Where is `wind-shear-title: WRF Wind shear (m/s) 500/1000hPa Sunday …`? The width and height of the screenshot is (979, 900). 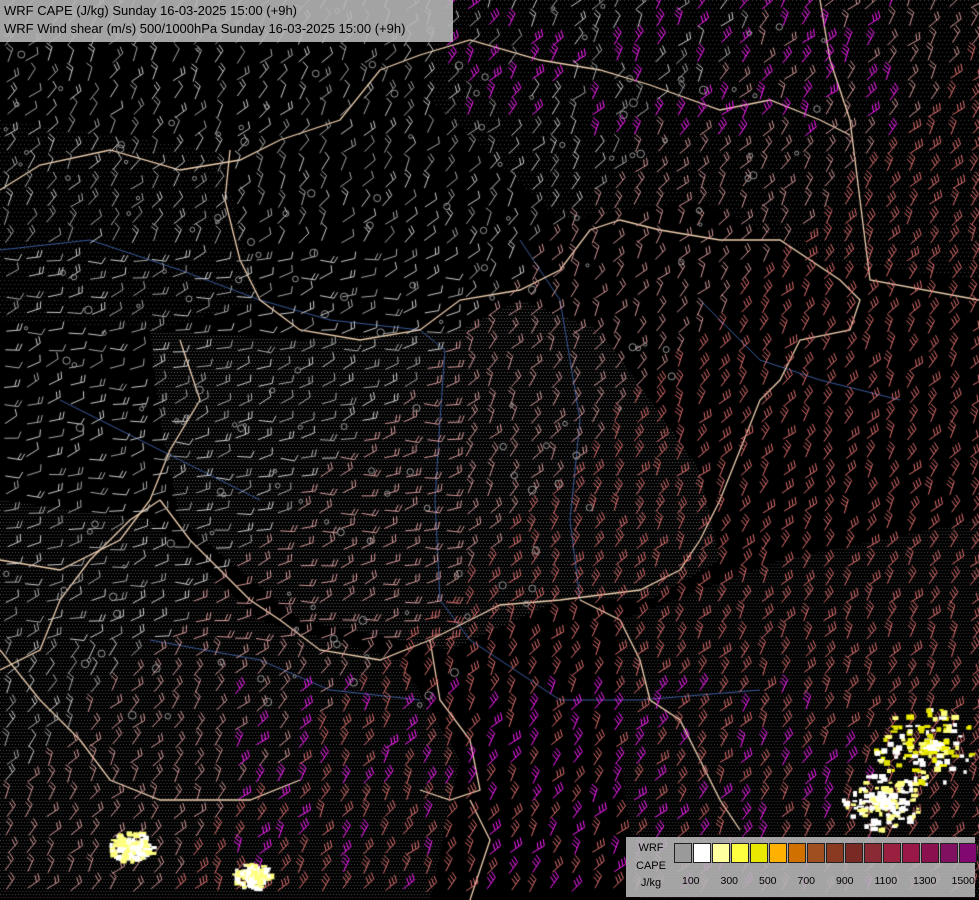 wind-shear-title: WRF Wind shear (m/s) 500/1000hPa Sunday … is located at coordinates (205, 28).